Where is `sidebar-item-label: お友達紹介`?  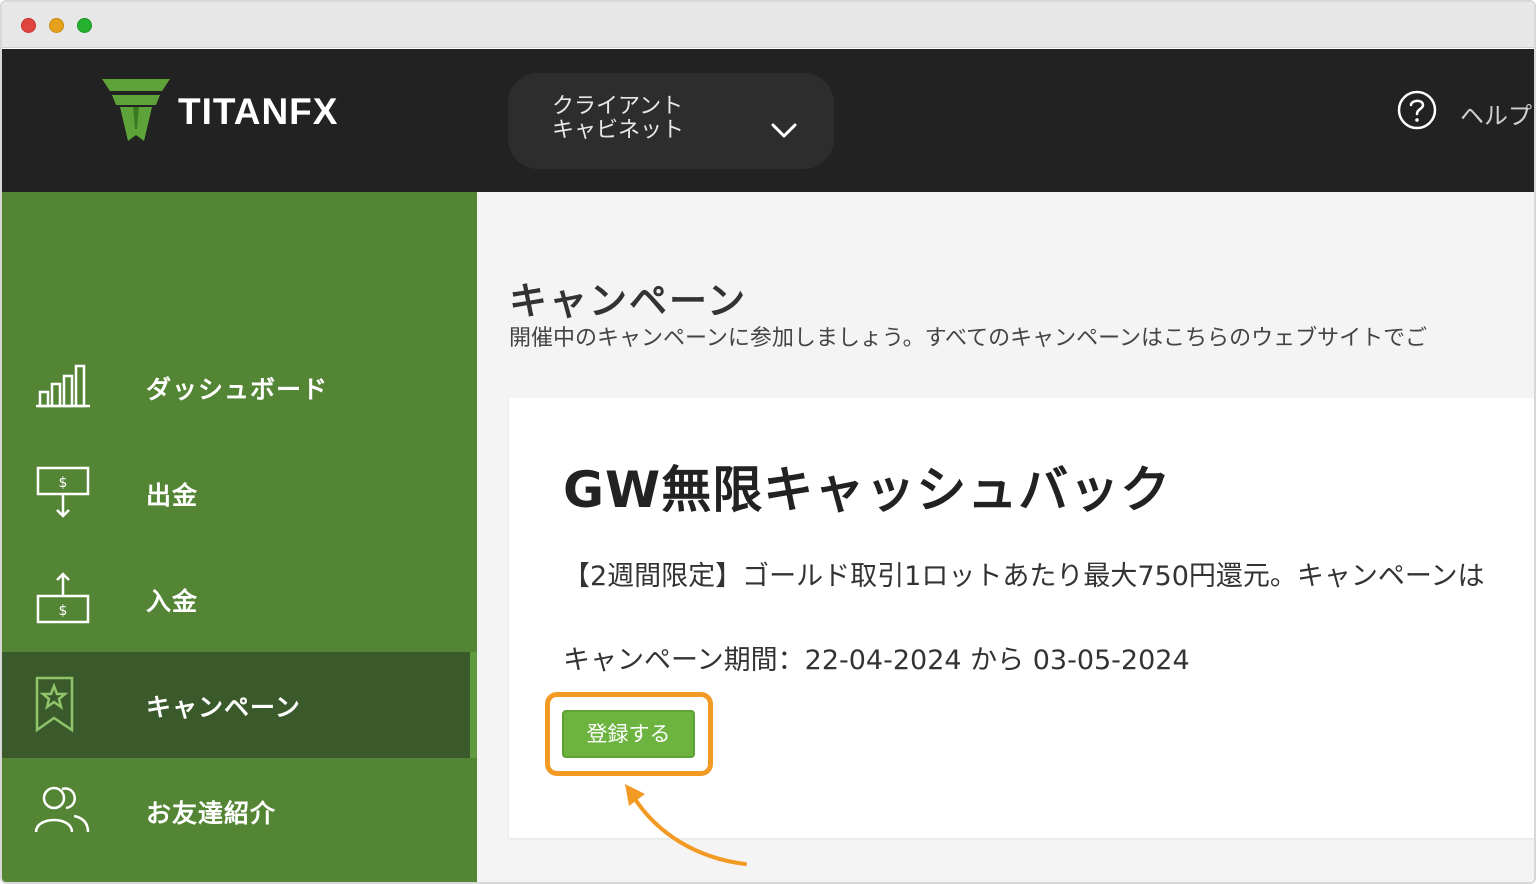 sidebar-item-label: お友達紹介 is located at coordinates (211, 813).